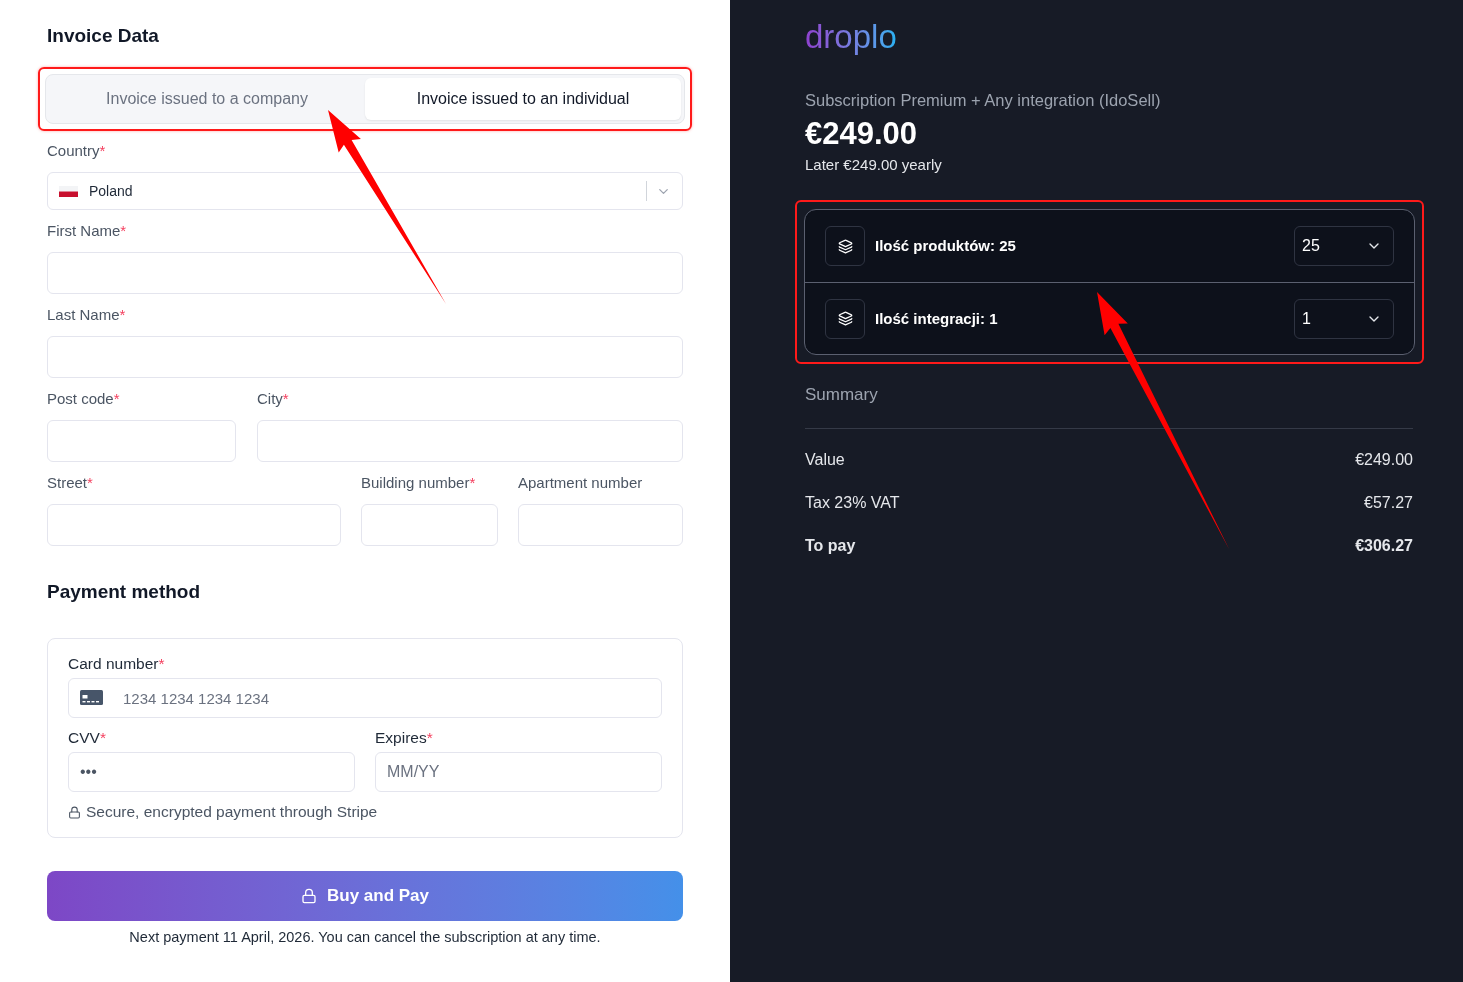 Image resolution: width=1463 pixels, height=982 pixels. What do you see at coordinates (1384, 459) in the screenshot?
I see `summary-amount: €249.00` at bounding box center [1384, 459].